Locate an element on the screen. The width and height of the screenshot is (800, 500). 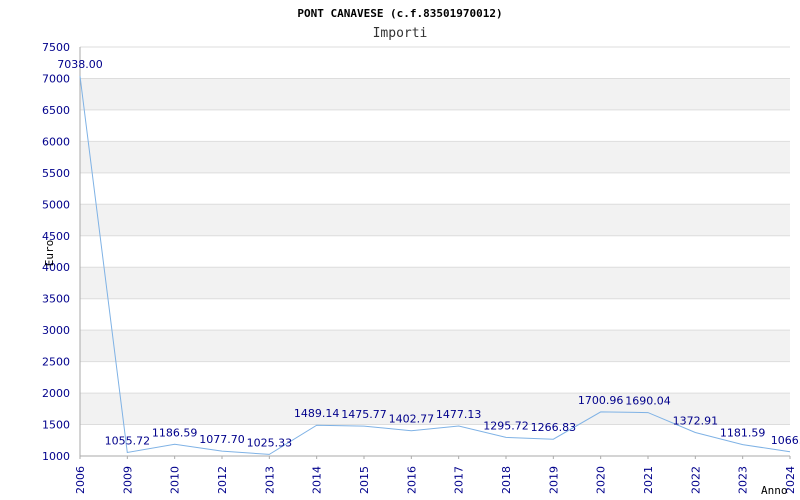
data-label: 1066.5 is located at coordinates (785, 440).